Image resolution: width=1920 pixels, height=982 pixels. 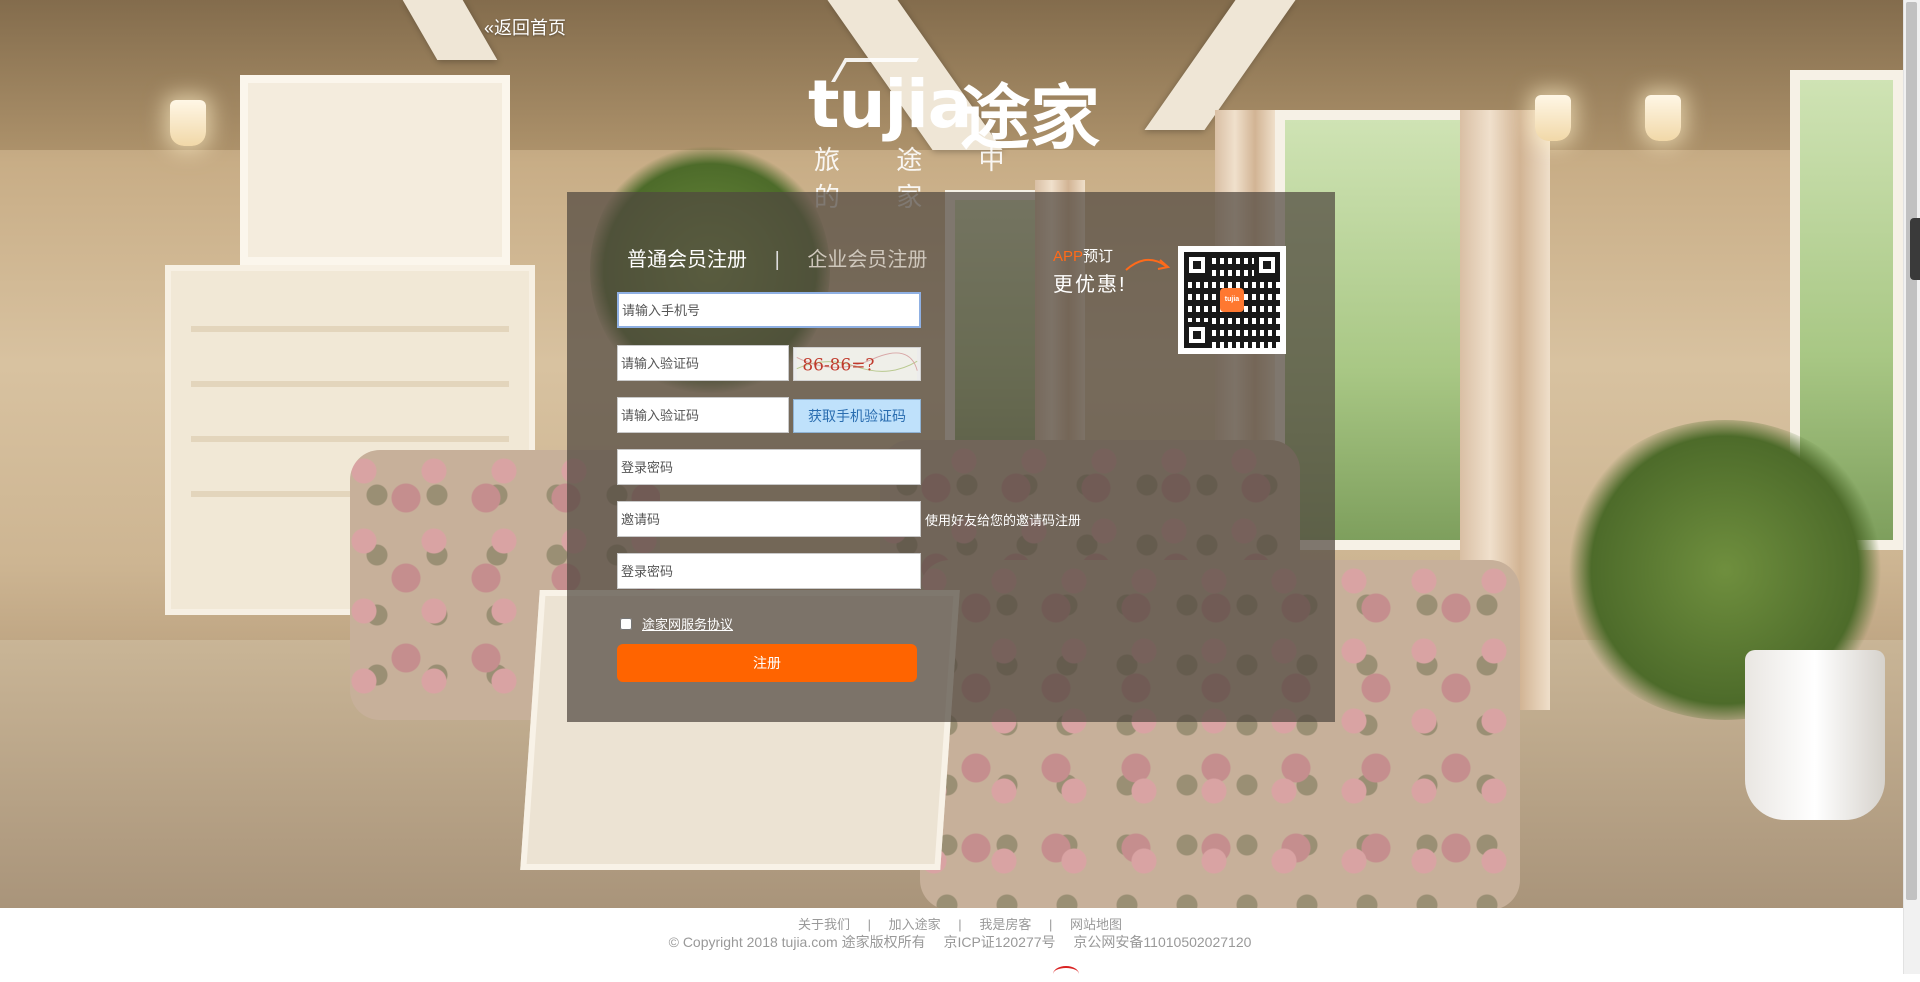 What do you see at coordinates (769, 310) in the screenshot?
I see `phone-input` at bounding box center [769, 310].